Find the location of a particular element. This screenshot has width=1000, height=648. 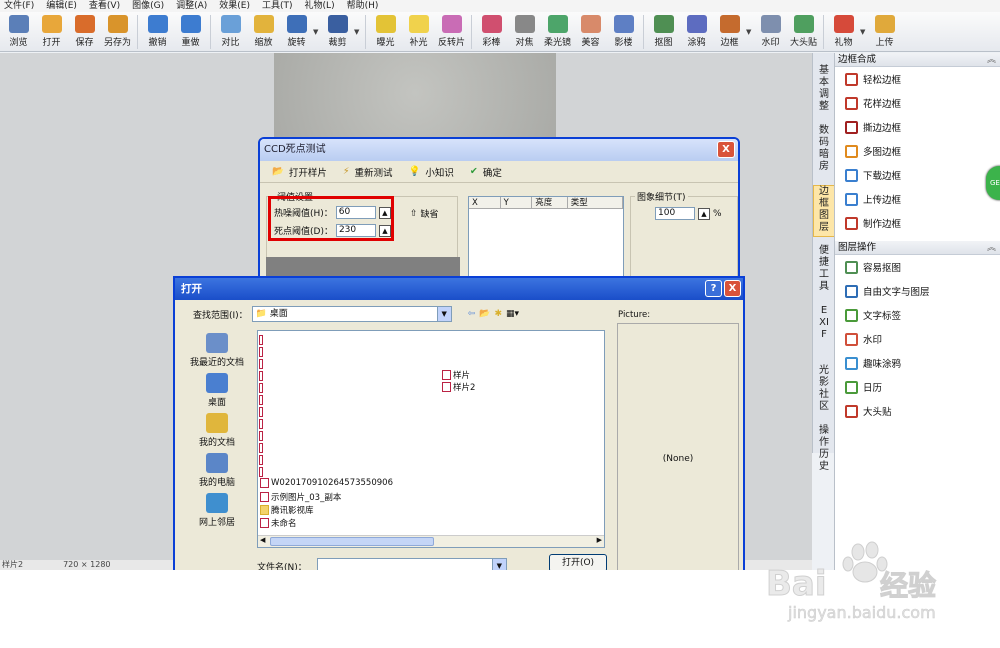

horizontal-scrollbar: ◀ ▶ is located at coordinates (431, 541).